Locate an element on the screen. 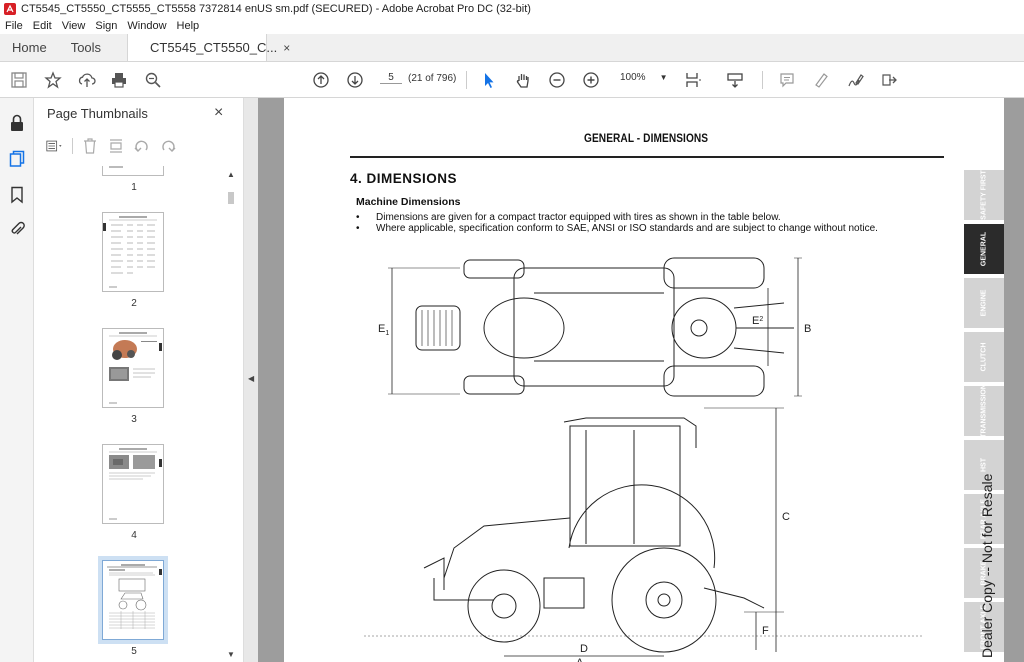 Image resolution: width=1024 pixels, height=662 pixels. page-number-input: 5 is located at coordinates (391, 78).